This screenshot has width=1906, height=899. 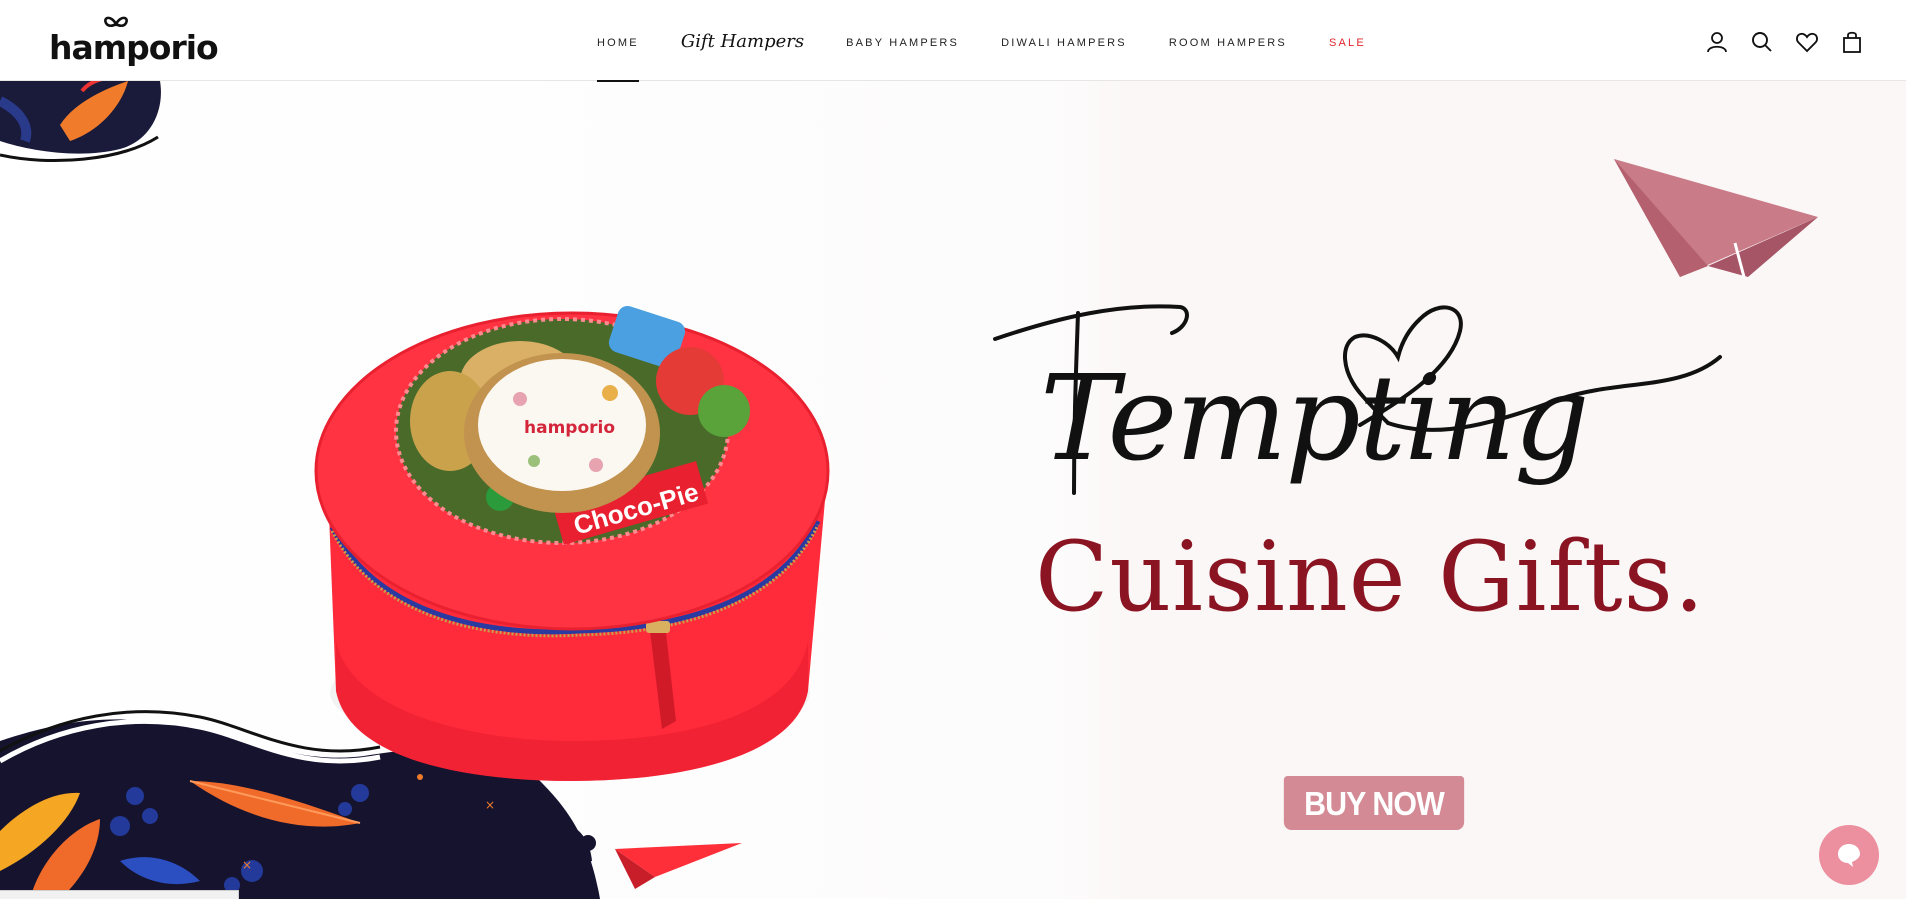 What do you see at coordinates (1347, 40) in the screenshot?
I see `nav-item-sale: SALE` at bounding box center [1347, 40].